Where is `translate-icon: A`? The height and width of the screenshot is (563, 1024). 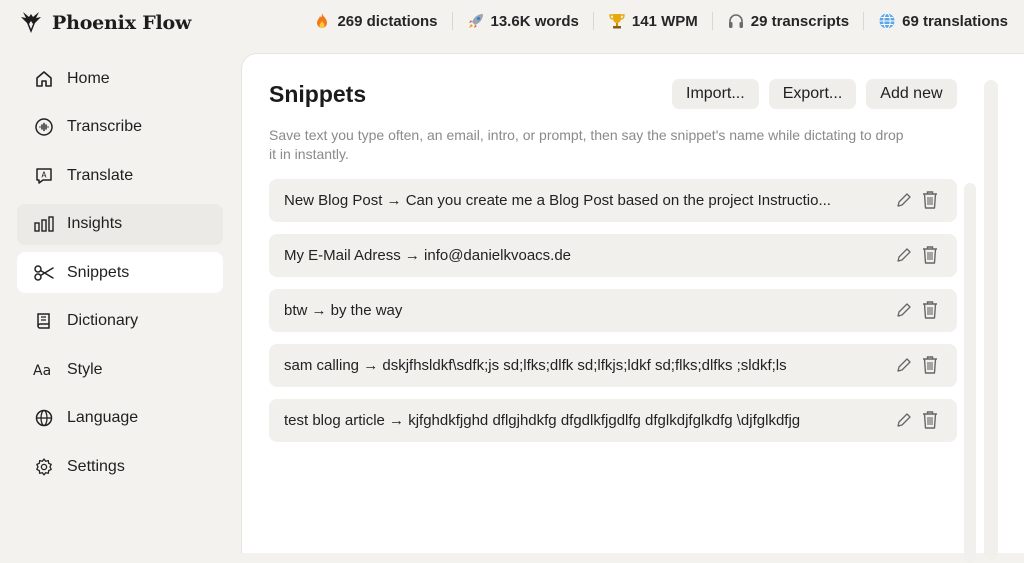 translate-icon: A is located at coordinates (44, 176).